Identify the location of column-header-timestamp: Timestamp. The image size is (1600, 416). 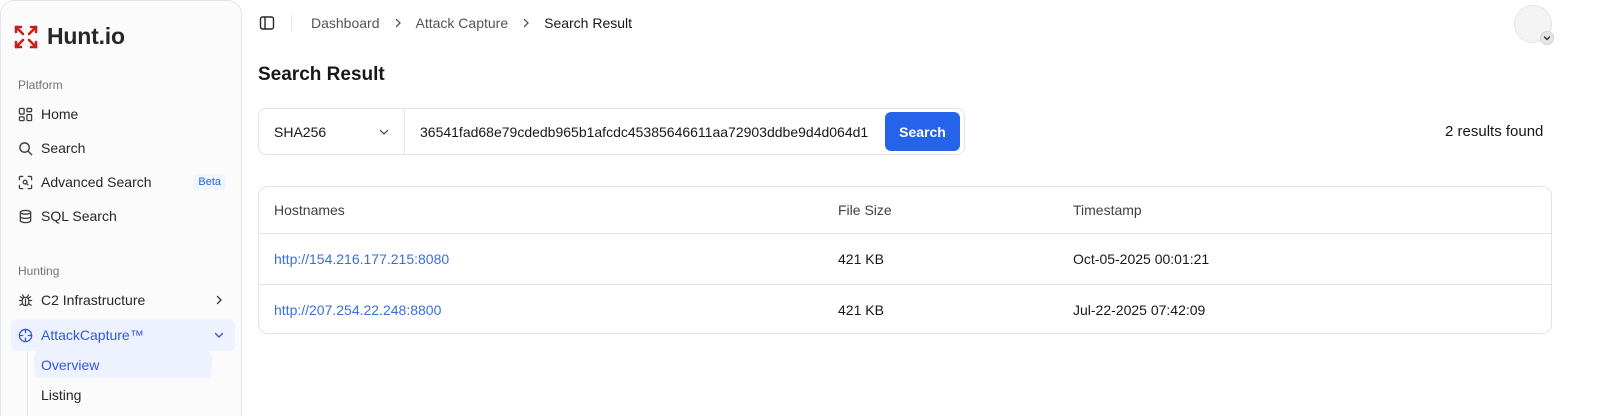
(1312, 210).